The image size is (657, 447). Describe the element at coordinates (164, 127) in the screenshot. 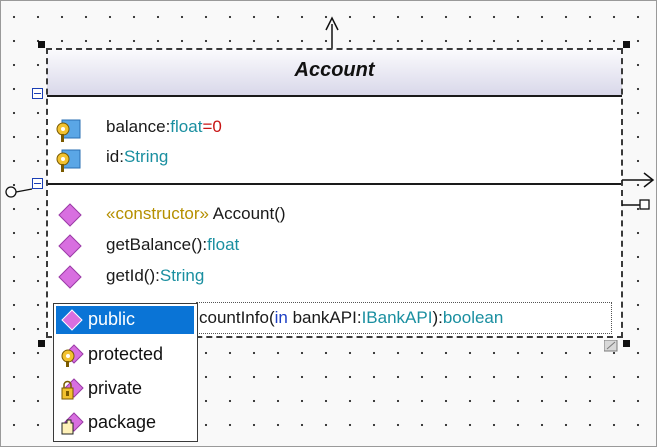

I see `attribute-balance: balance:float=0` at that location.